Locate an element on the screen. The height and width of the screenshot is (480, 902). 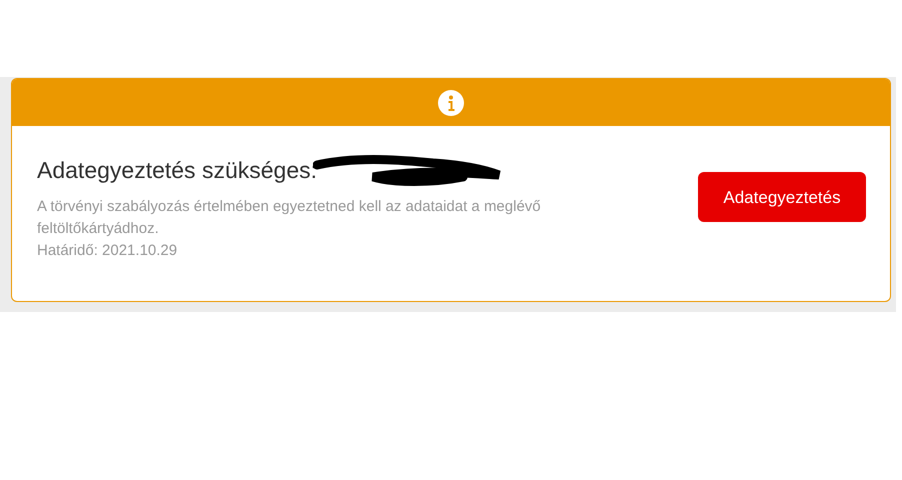
deadline-text: Határidő: 2021.10.29 is located at coordinates (107, 250).